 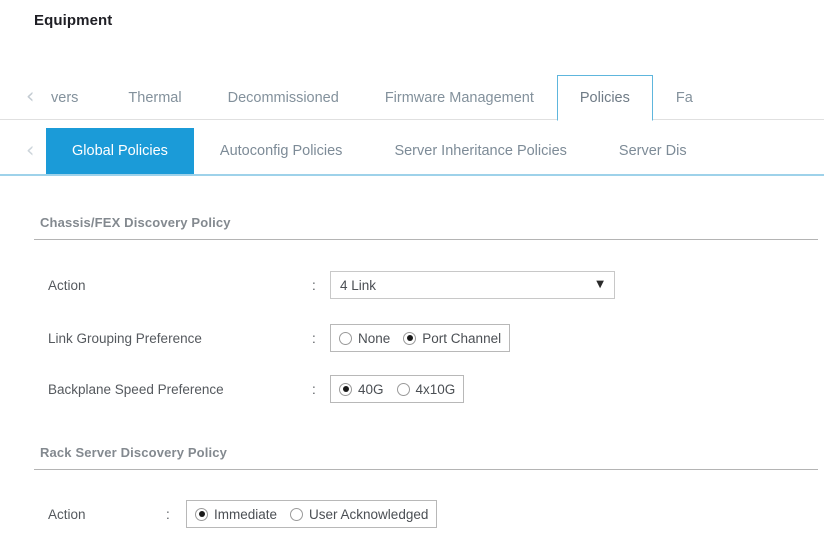 I want to click on field-label: Link Grouping Preference, so click(x=125, y=338).